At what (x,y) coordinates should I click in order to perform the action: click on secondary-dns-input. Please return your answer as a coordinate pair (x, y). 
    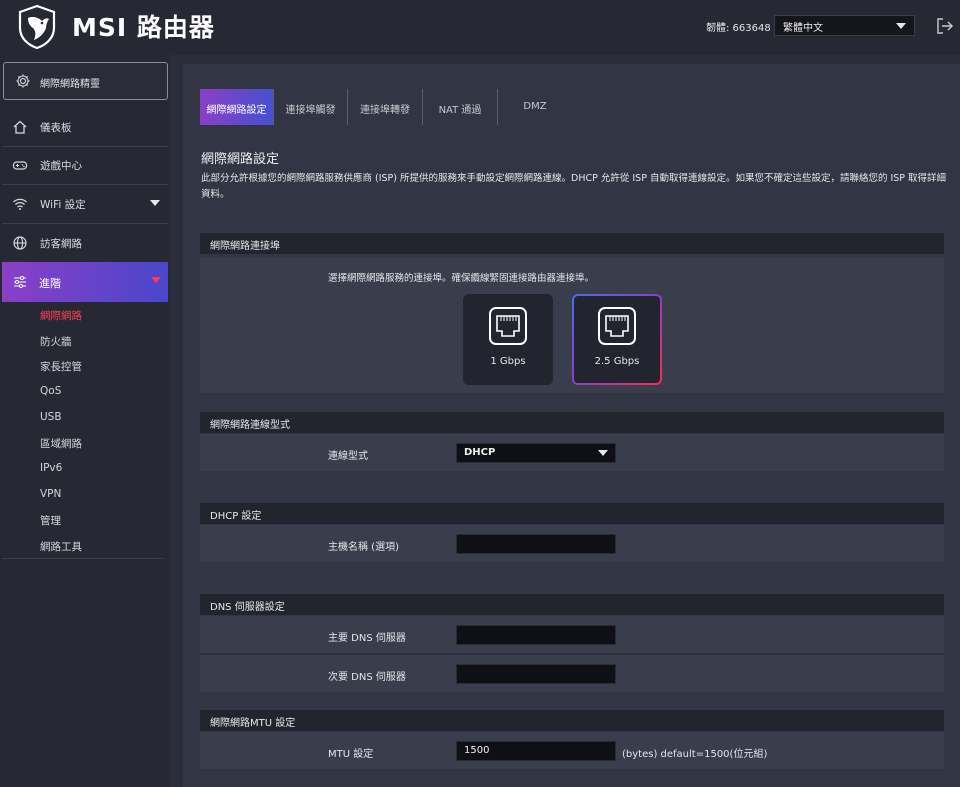
    Looking at the image, I should click on (536, 674).